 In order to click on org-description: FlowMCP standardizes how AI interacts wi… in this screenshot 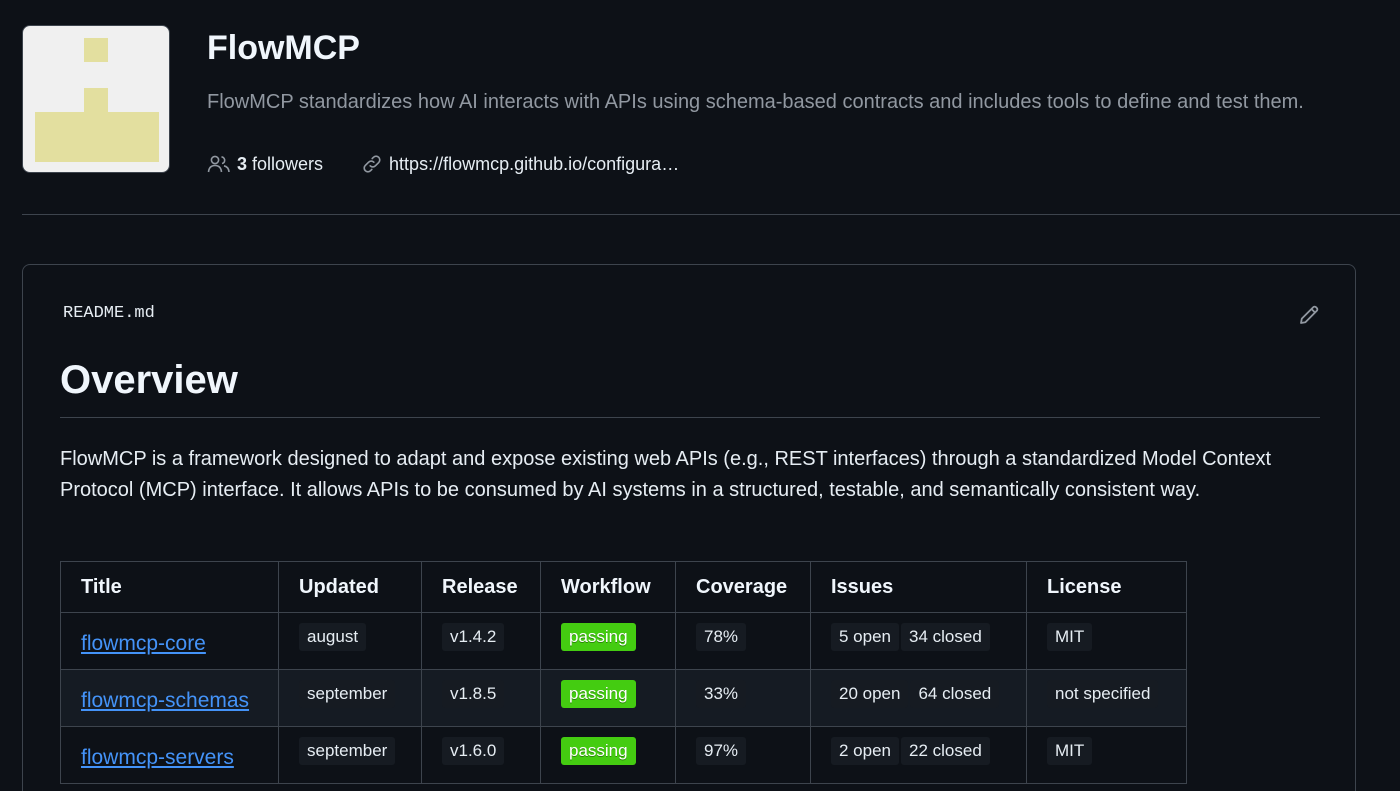, I will do `click(755, 102)`.